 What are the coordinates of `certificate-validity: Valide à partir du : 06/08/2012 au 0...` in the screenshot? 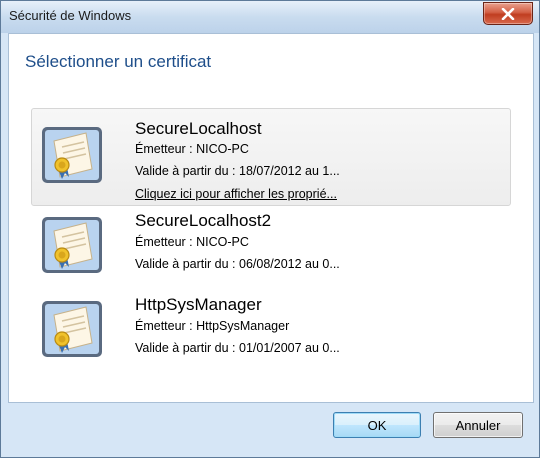 It's located at (237, 264).